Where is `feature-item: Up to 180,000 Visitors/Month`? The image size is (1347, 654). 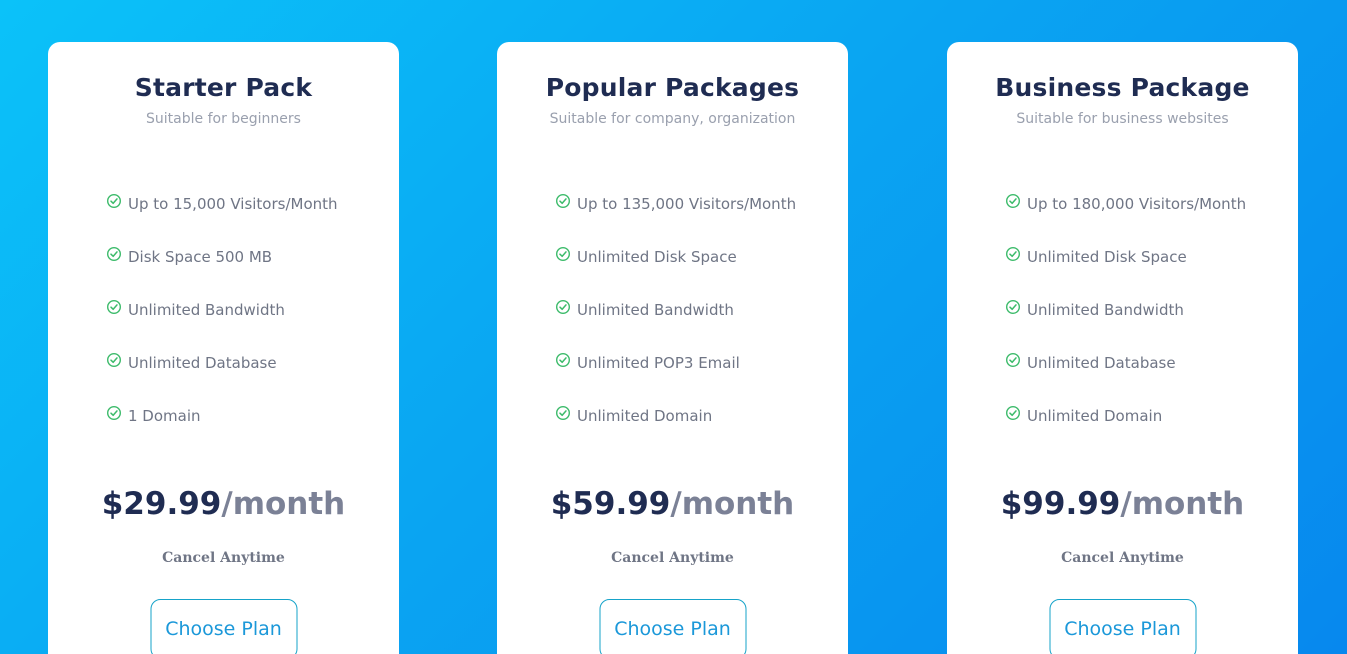 feature-item: Up to 180,000 Visitors/Month is located at coordinates (1141, 218).